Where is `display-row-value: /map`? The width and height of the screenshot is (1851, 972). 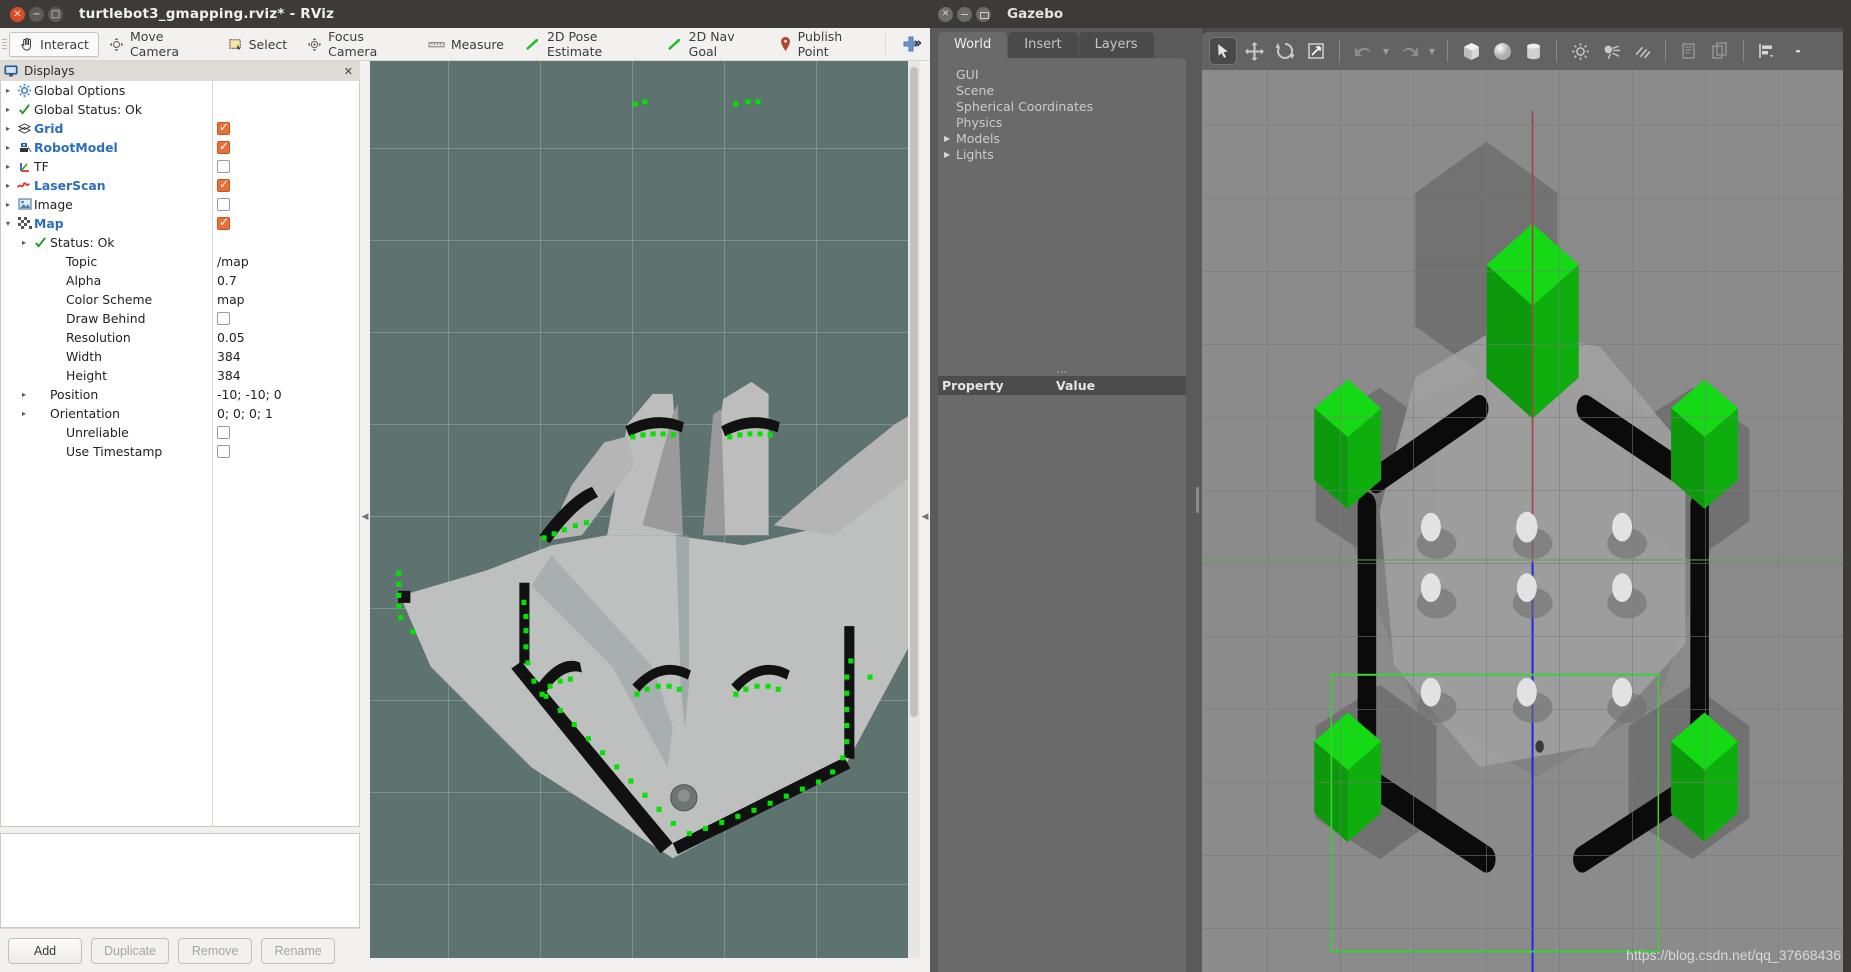
display-row-value: /map is located at coordinates (233, 261).